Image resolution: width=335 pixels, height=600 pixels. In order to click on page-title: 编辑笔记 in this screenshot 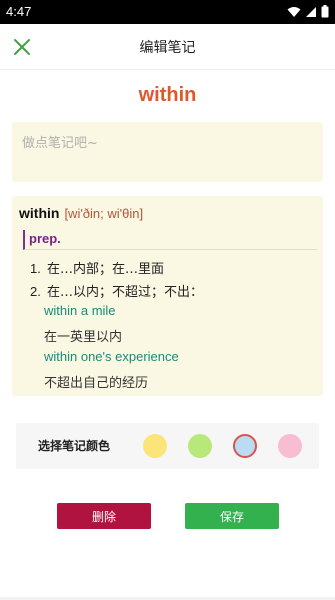, I will do `click(167, 48)`.